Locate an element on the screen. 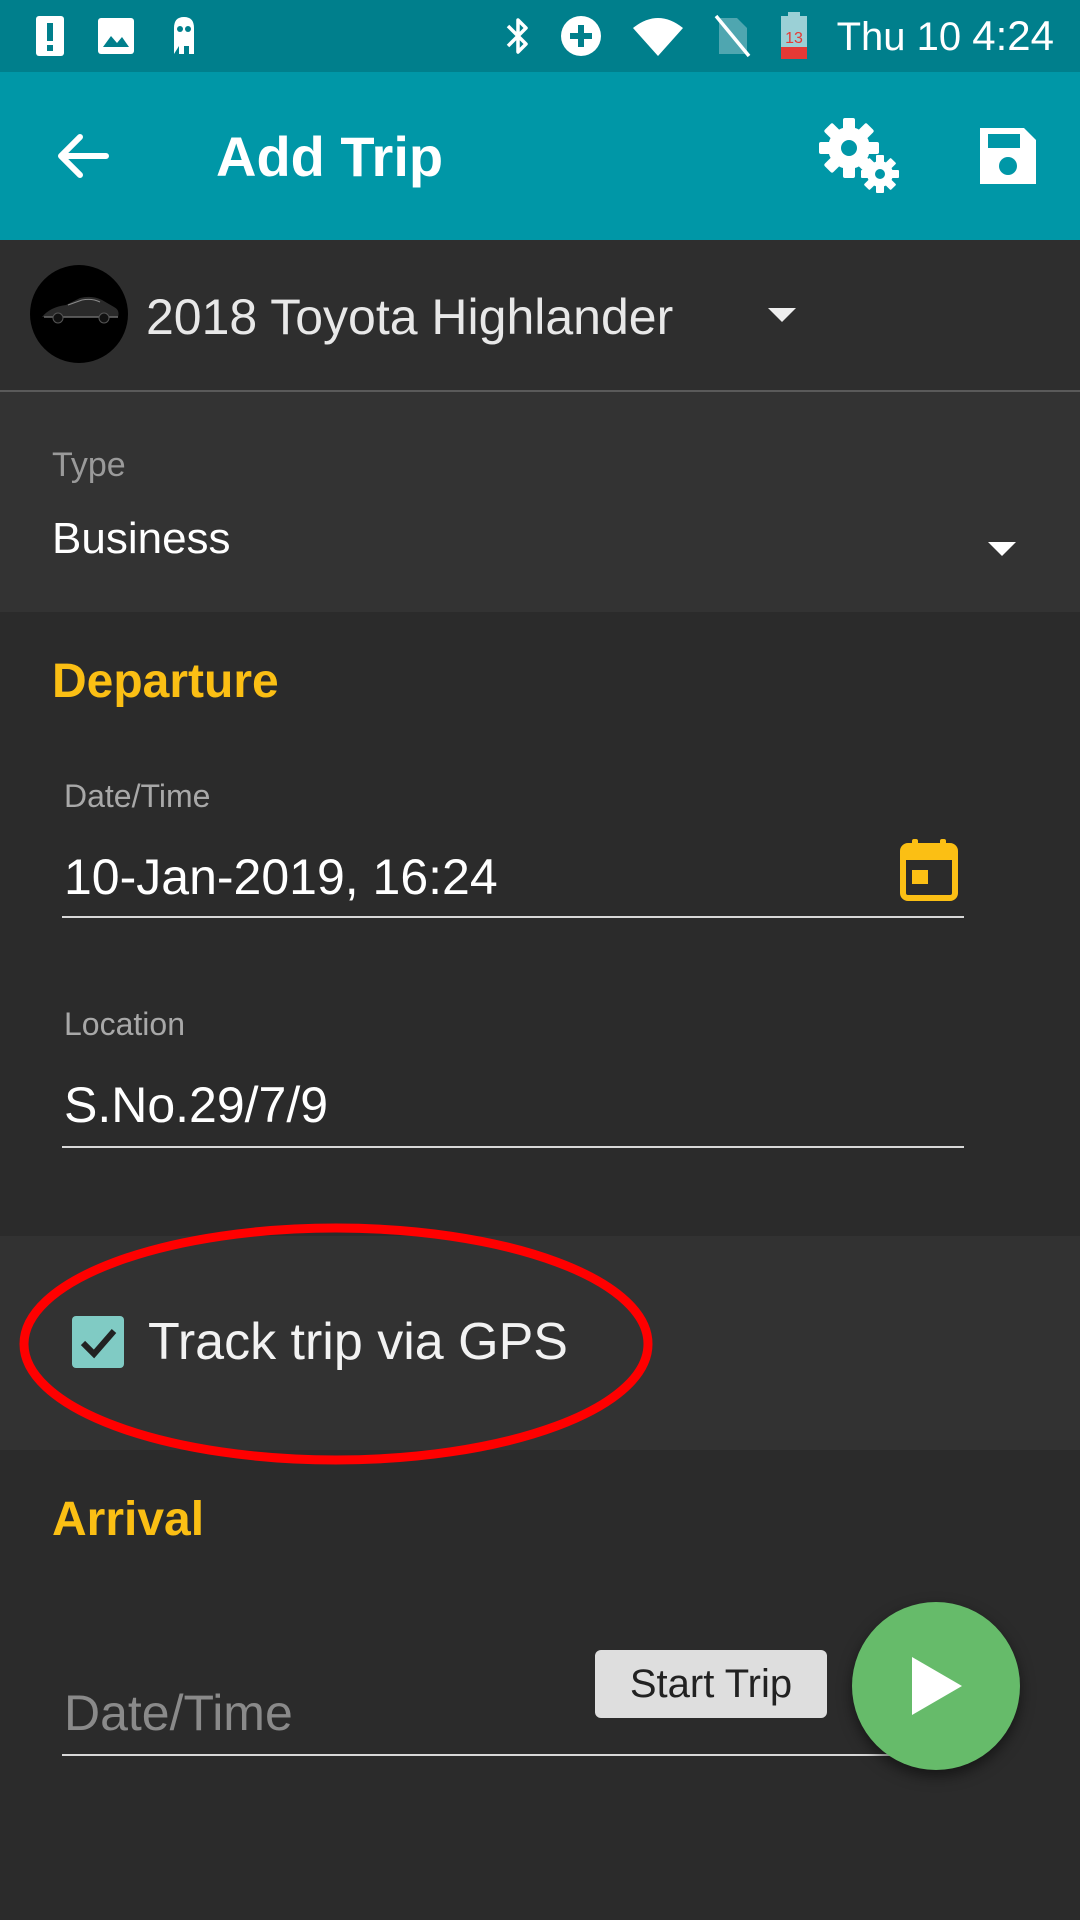 The height and width of the screenshot is (1920, 1080). departure-datetime-label: Date/Time is located at coordinates (137, 796).